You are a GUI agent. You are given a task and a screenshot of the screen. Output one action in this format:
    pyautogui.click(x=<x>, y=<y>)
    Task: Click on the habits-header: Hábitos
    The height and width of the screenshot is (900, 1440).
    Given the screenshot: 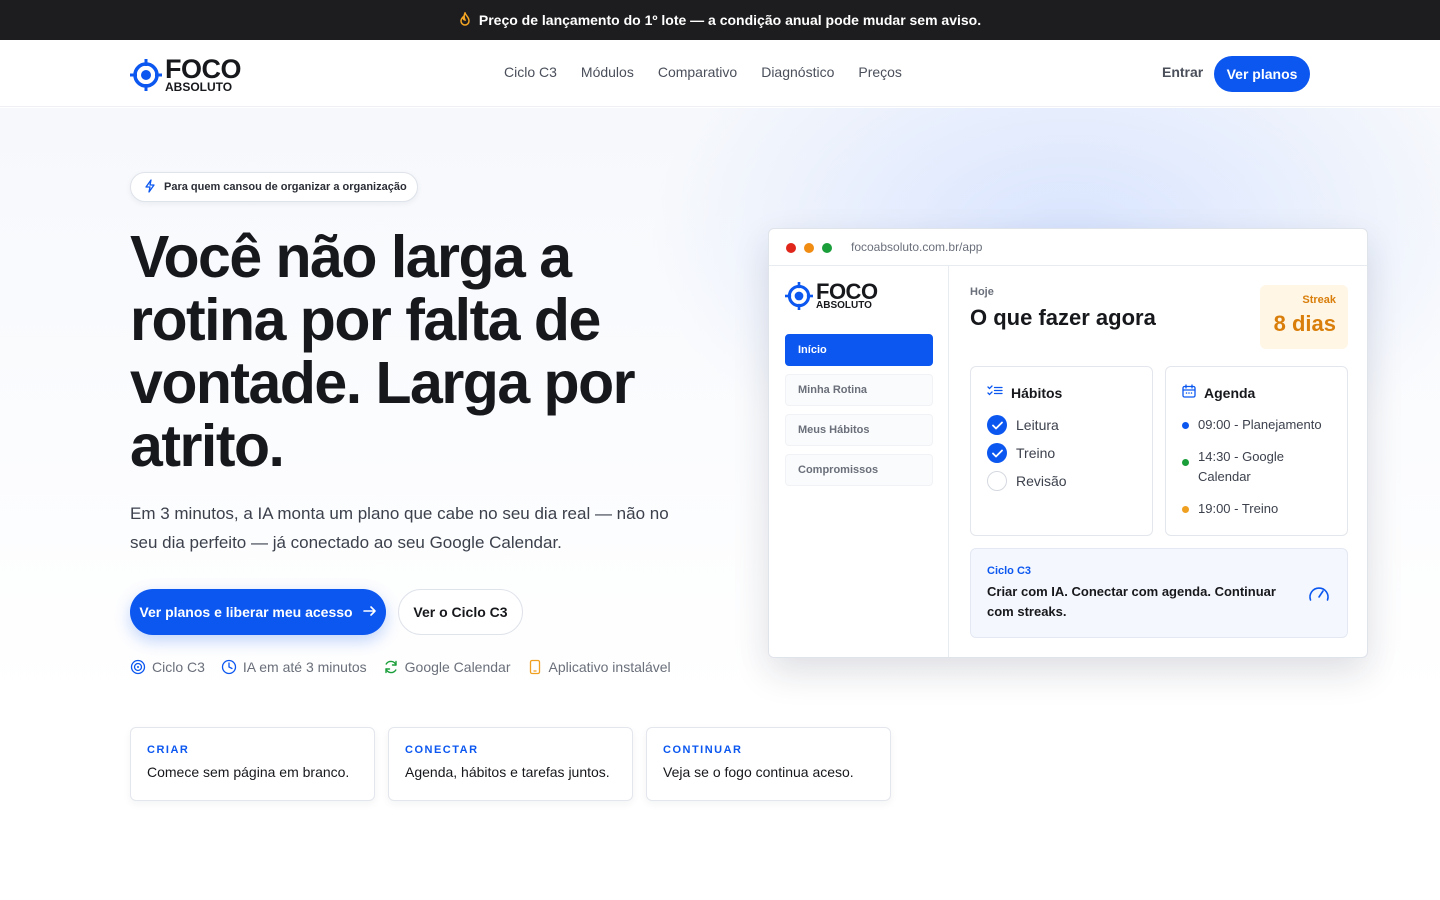 What is the action you would take?
    pyautogui.click(x=1024, y=392)
    